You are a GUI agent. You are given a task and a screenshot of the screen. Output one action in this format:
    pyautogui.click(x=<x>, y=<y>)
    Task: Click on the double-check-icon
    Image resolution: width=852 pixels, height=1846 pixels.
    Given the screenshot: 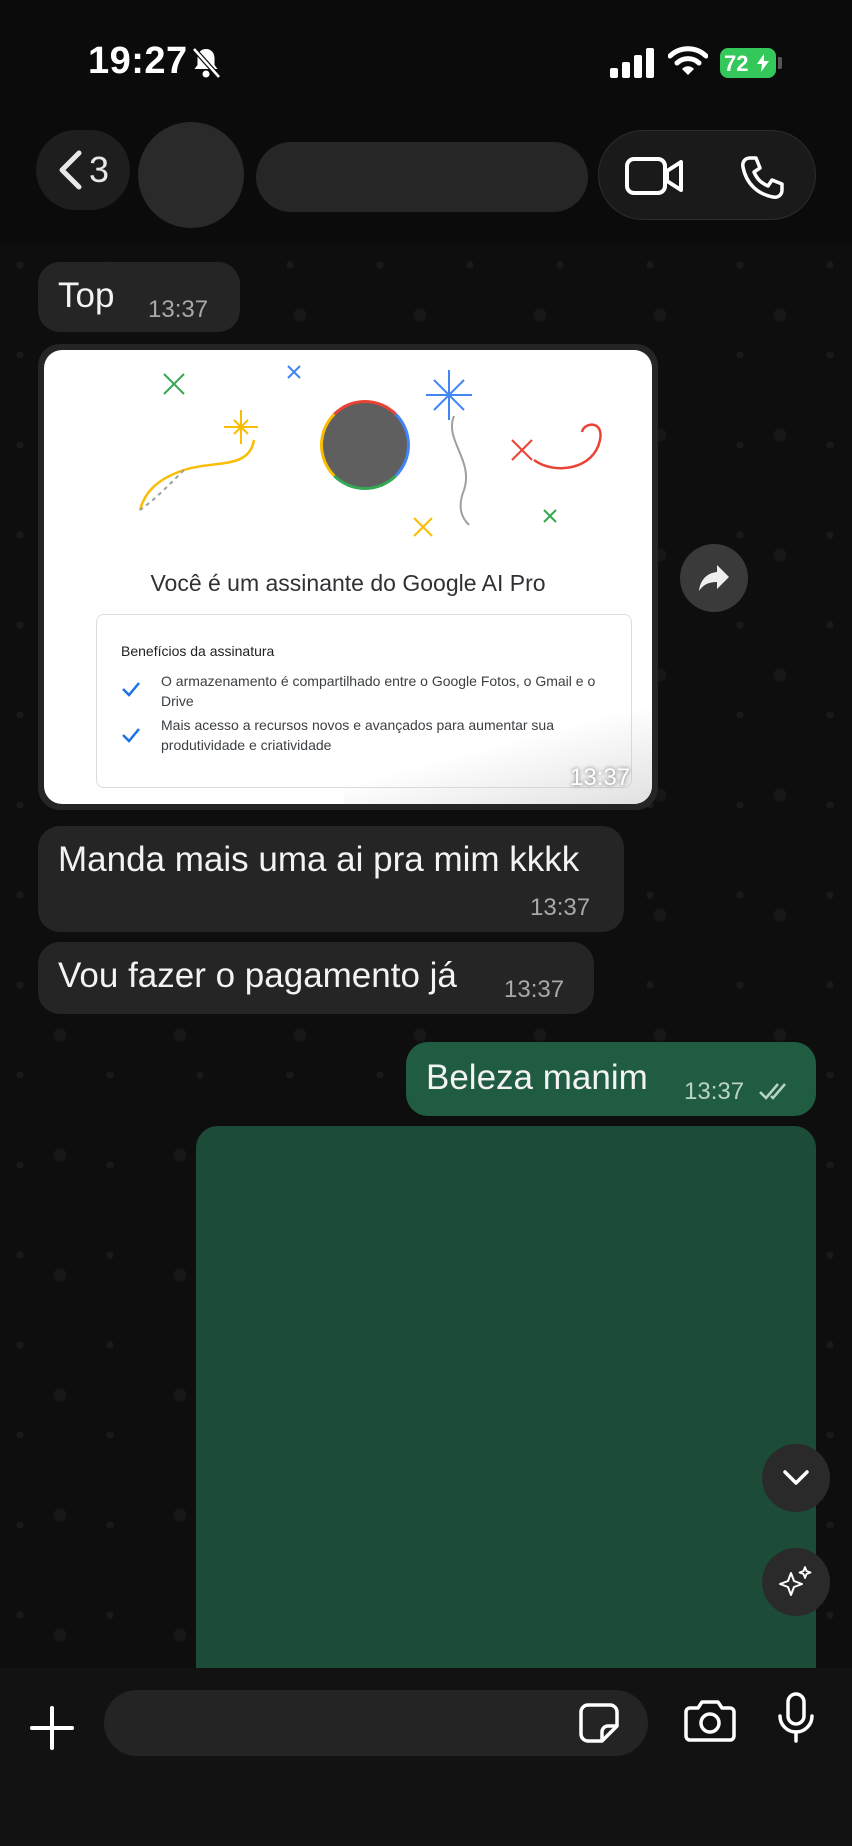 What is the action you would take?
    pyautogui.click(x=772, y=1091)
    